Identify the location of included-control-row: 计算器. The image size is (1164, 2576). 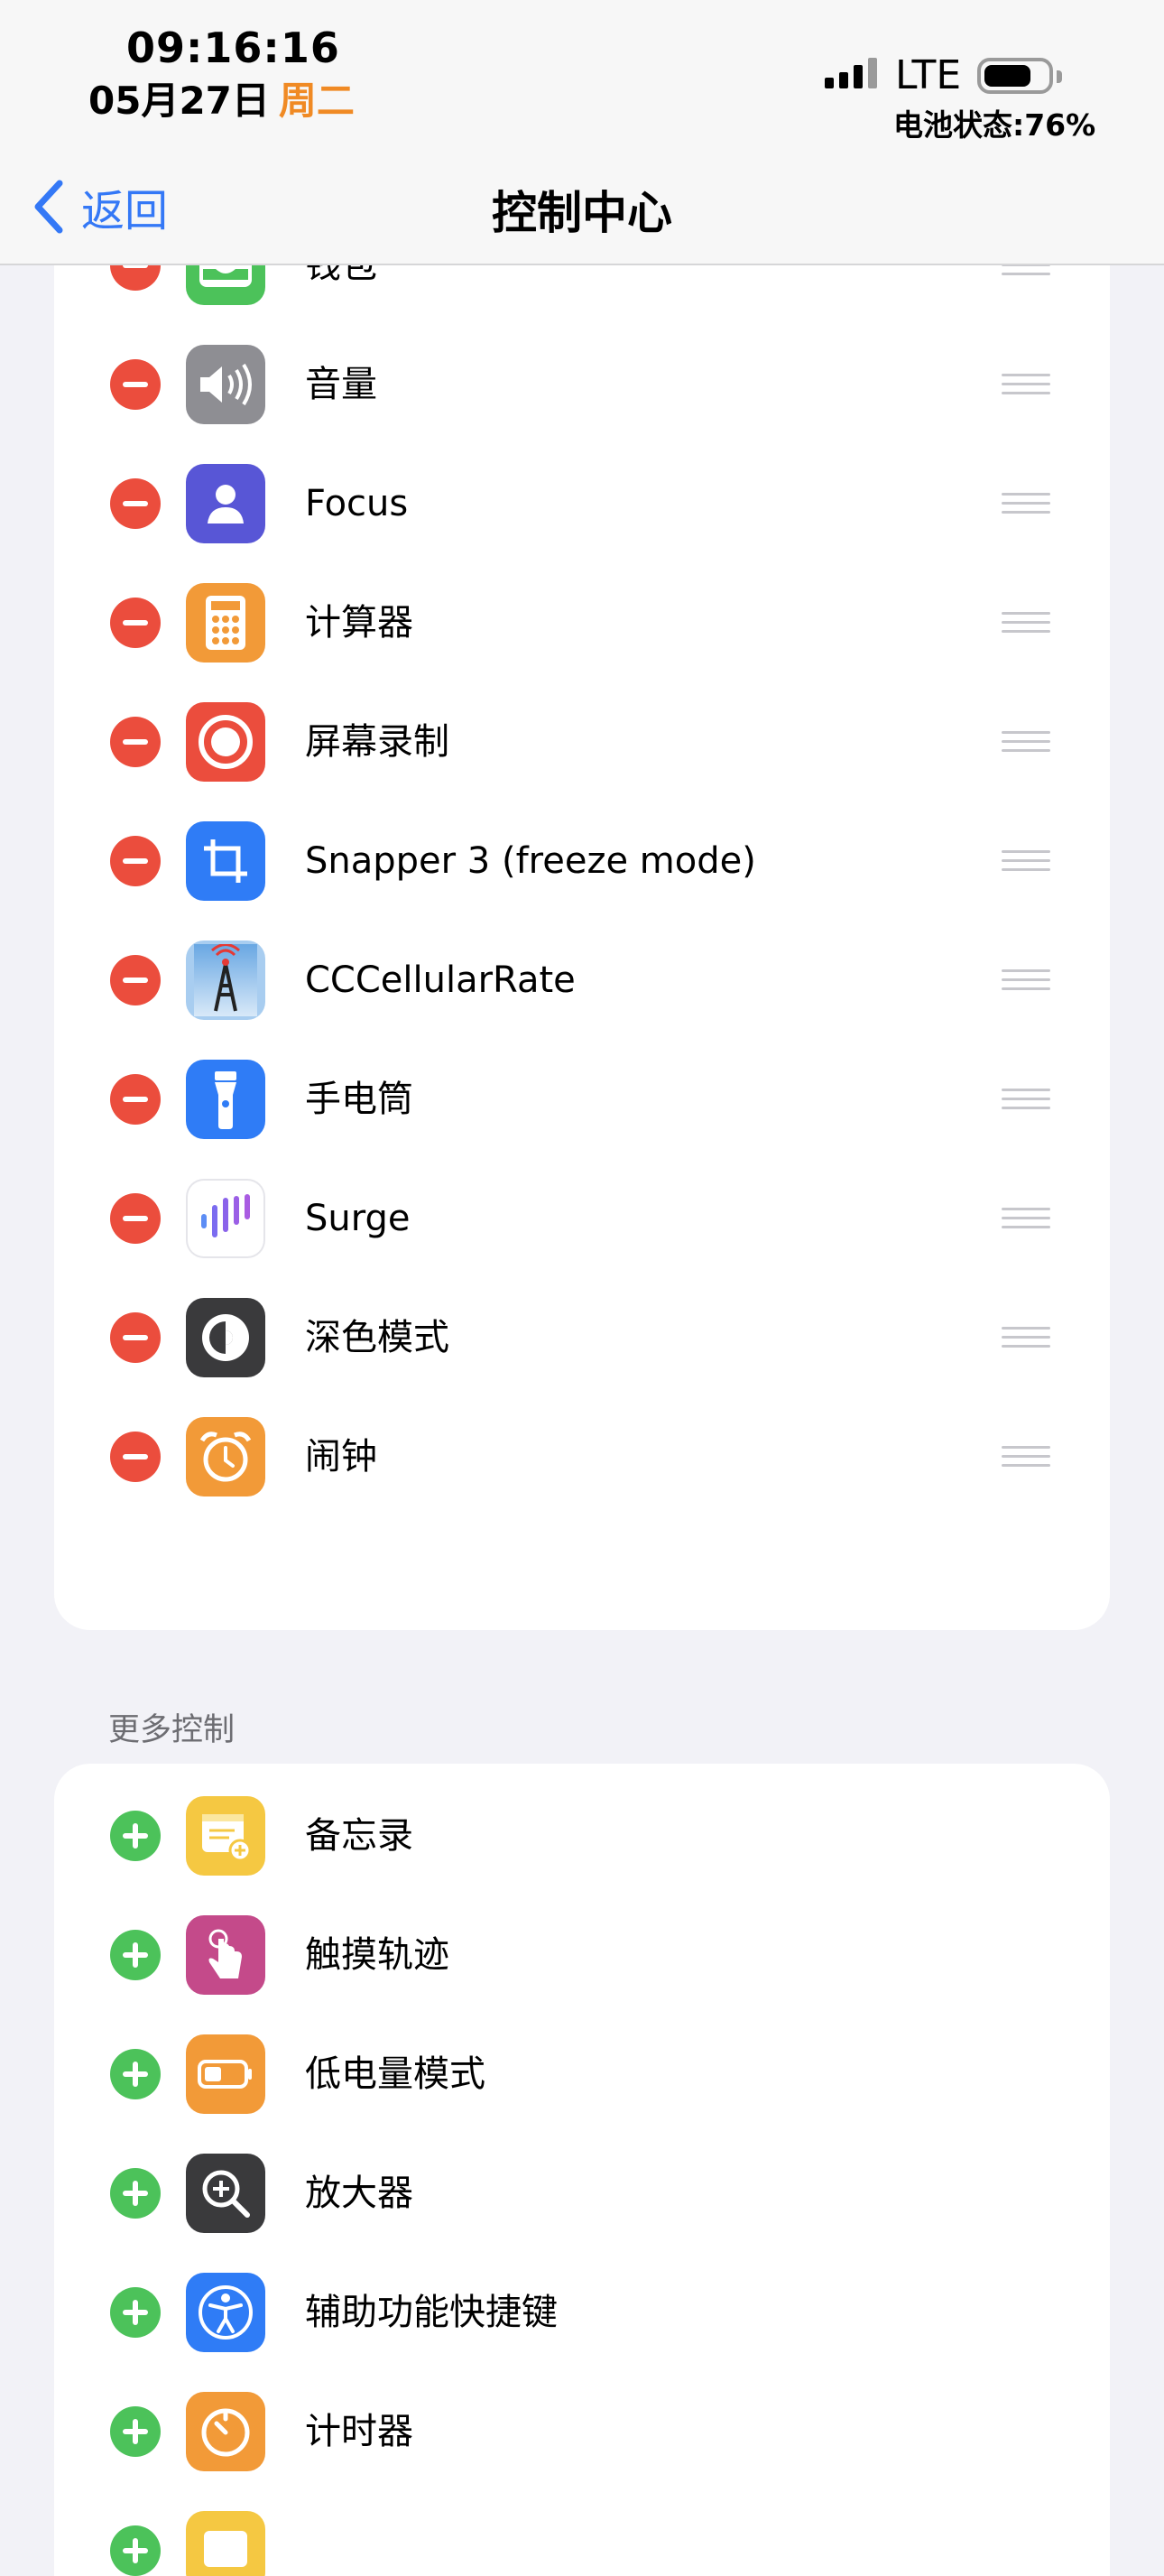
(582, 622).